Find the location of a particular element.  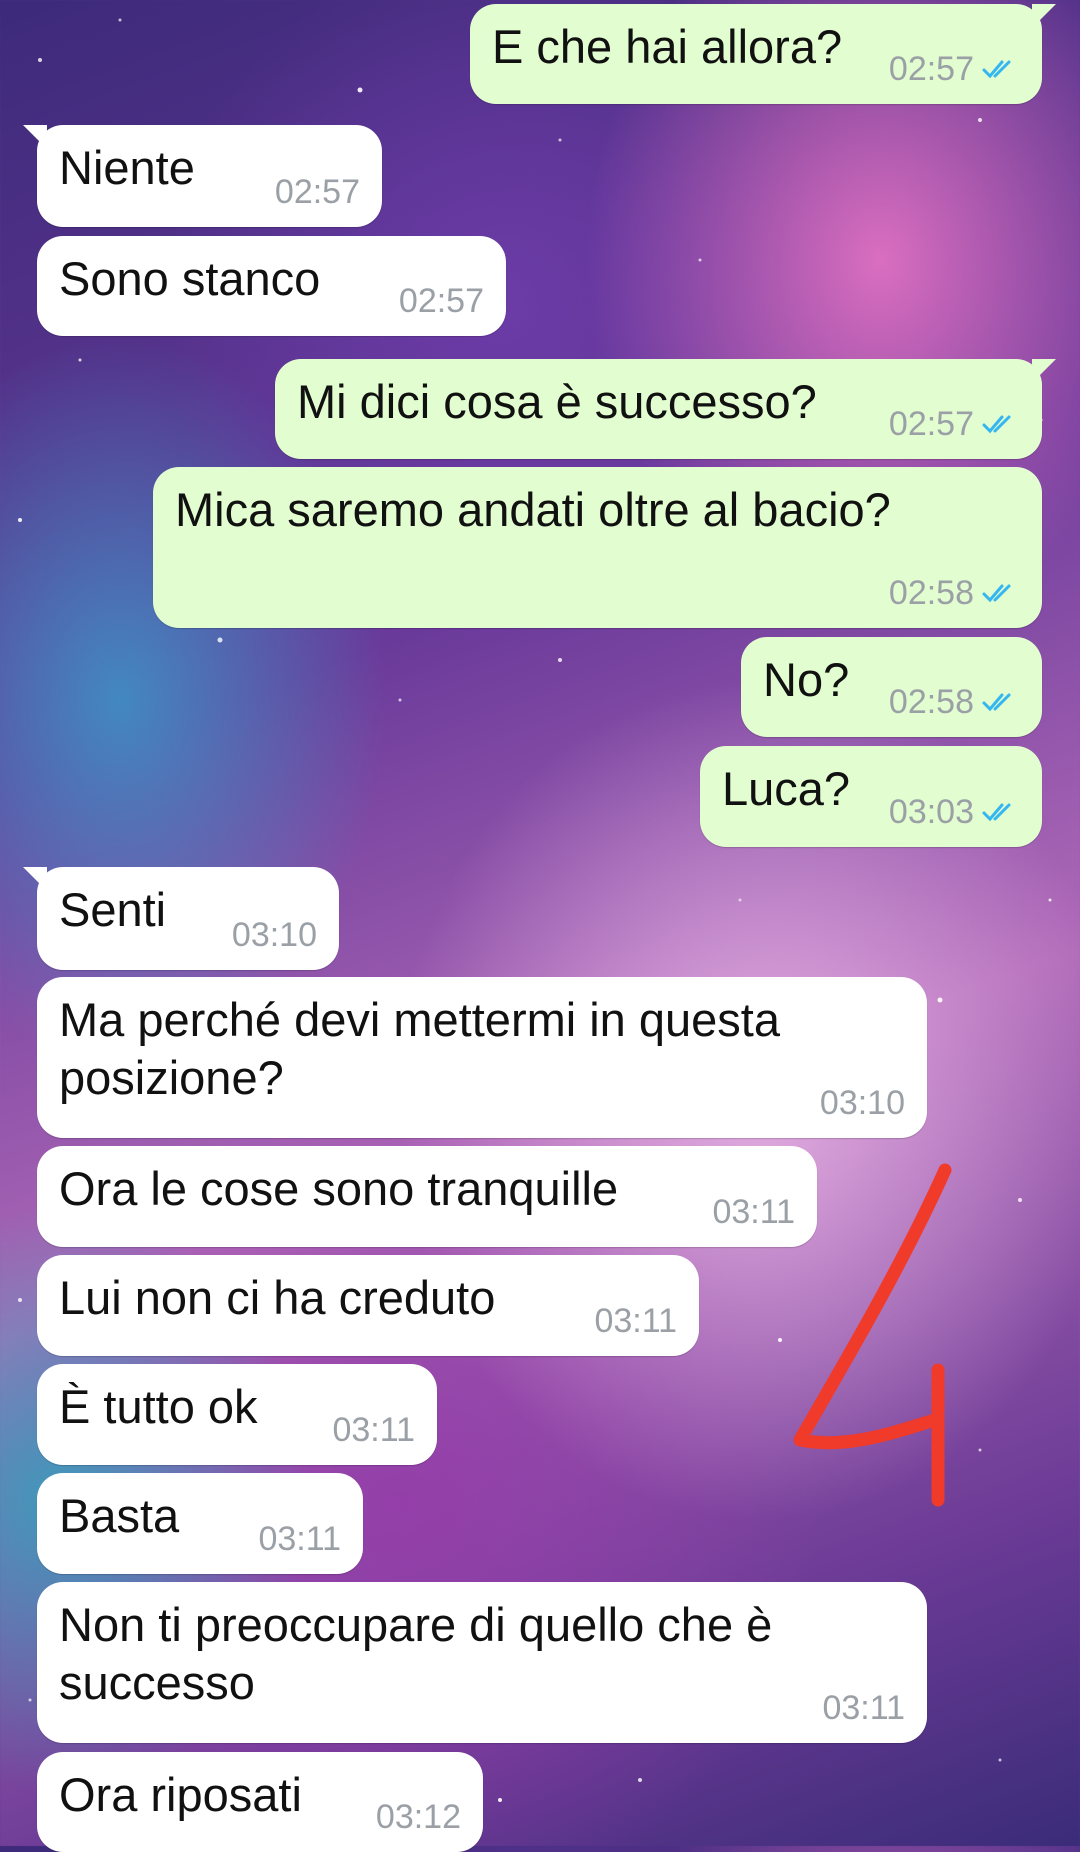

red-handwritten-annotation: 4 is located at coordinates (872, 1335).